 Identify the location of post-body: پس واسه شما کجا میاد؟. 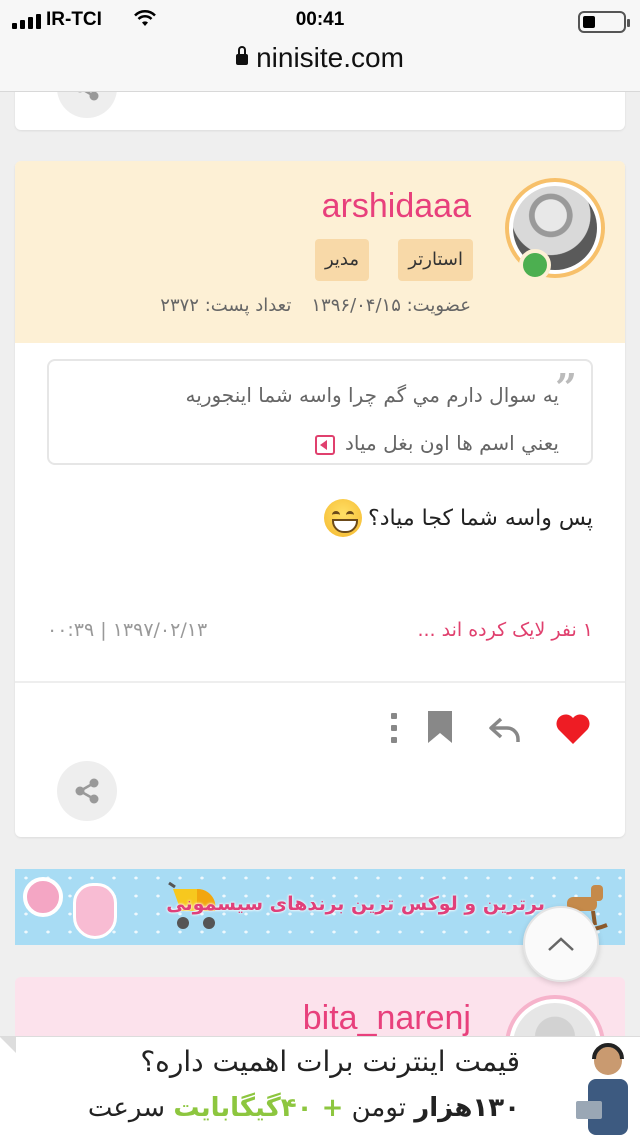
(458, 518).